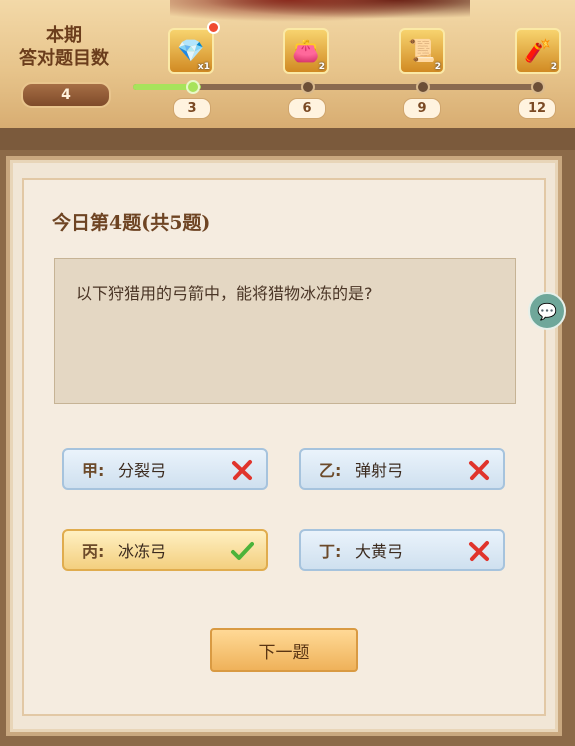 The image size is (575, 746). Describe the element at coordinates (379, 470) in the screenshot. I see `option-text: 弹射弓` at that location.